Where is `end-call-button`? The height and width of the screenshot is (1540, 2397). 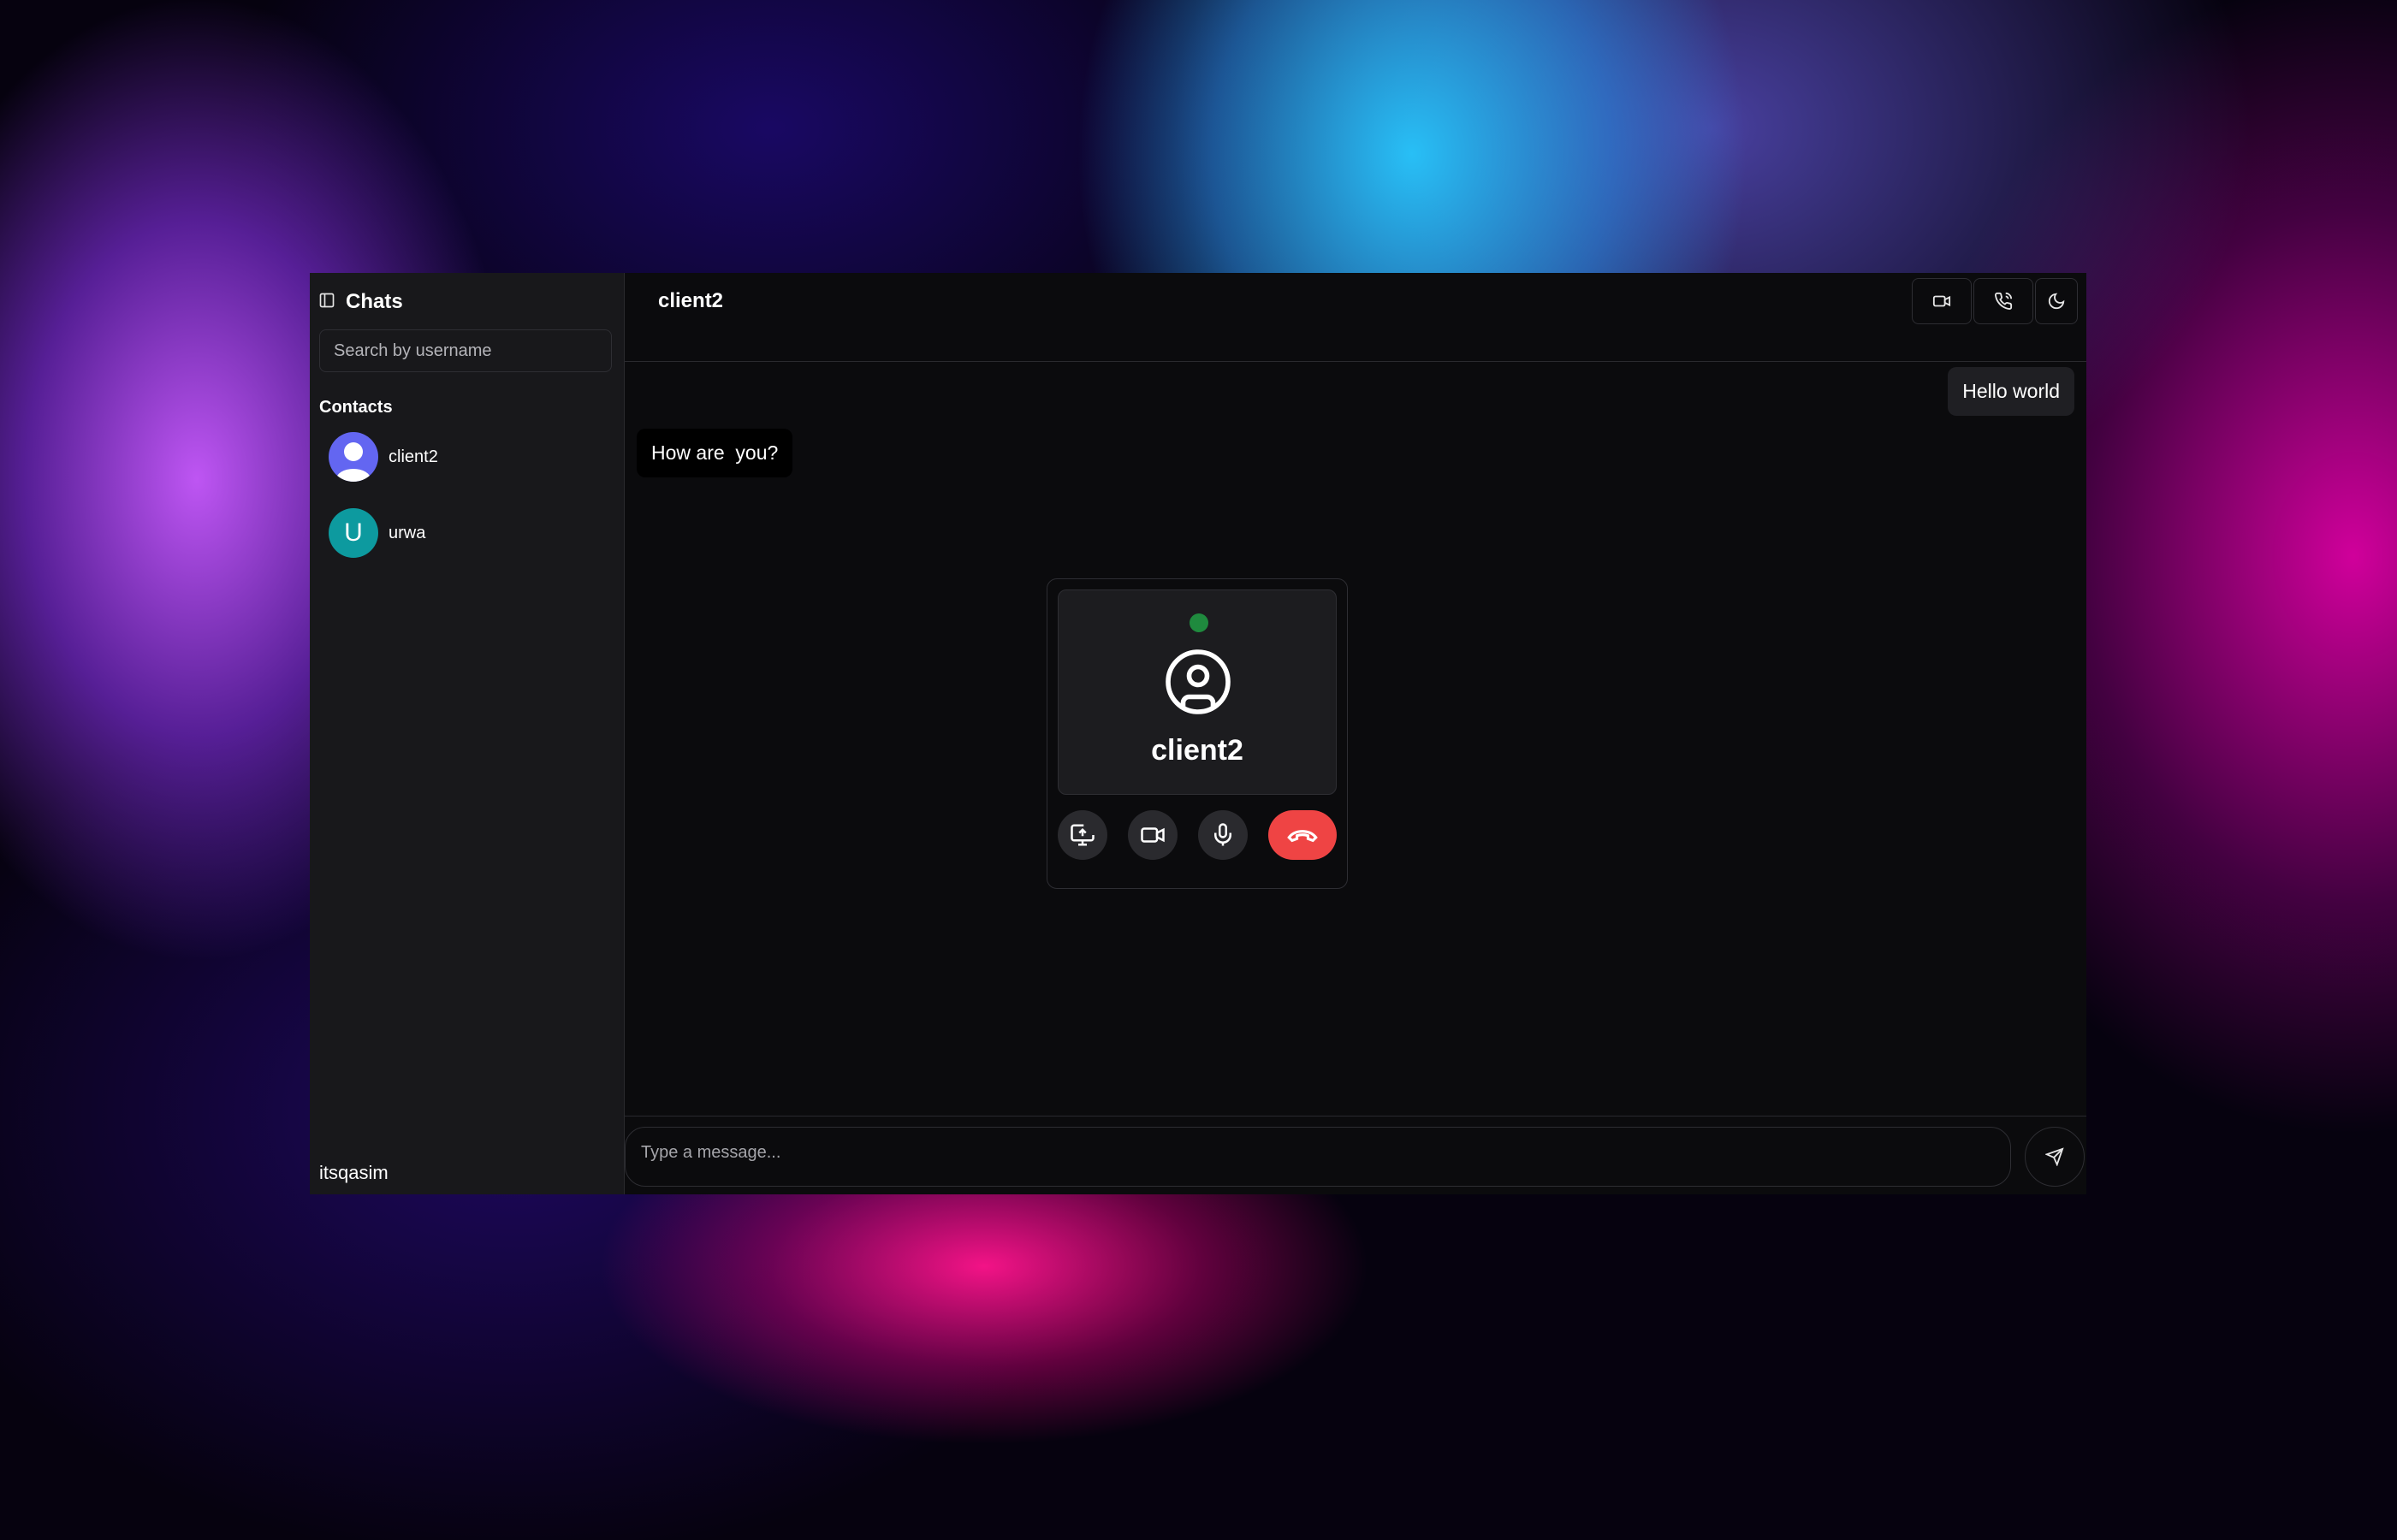
end-call-button is located at coordinates (1302, 835).